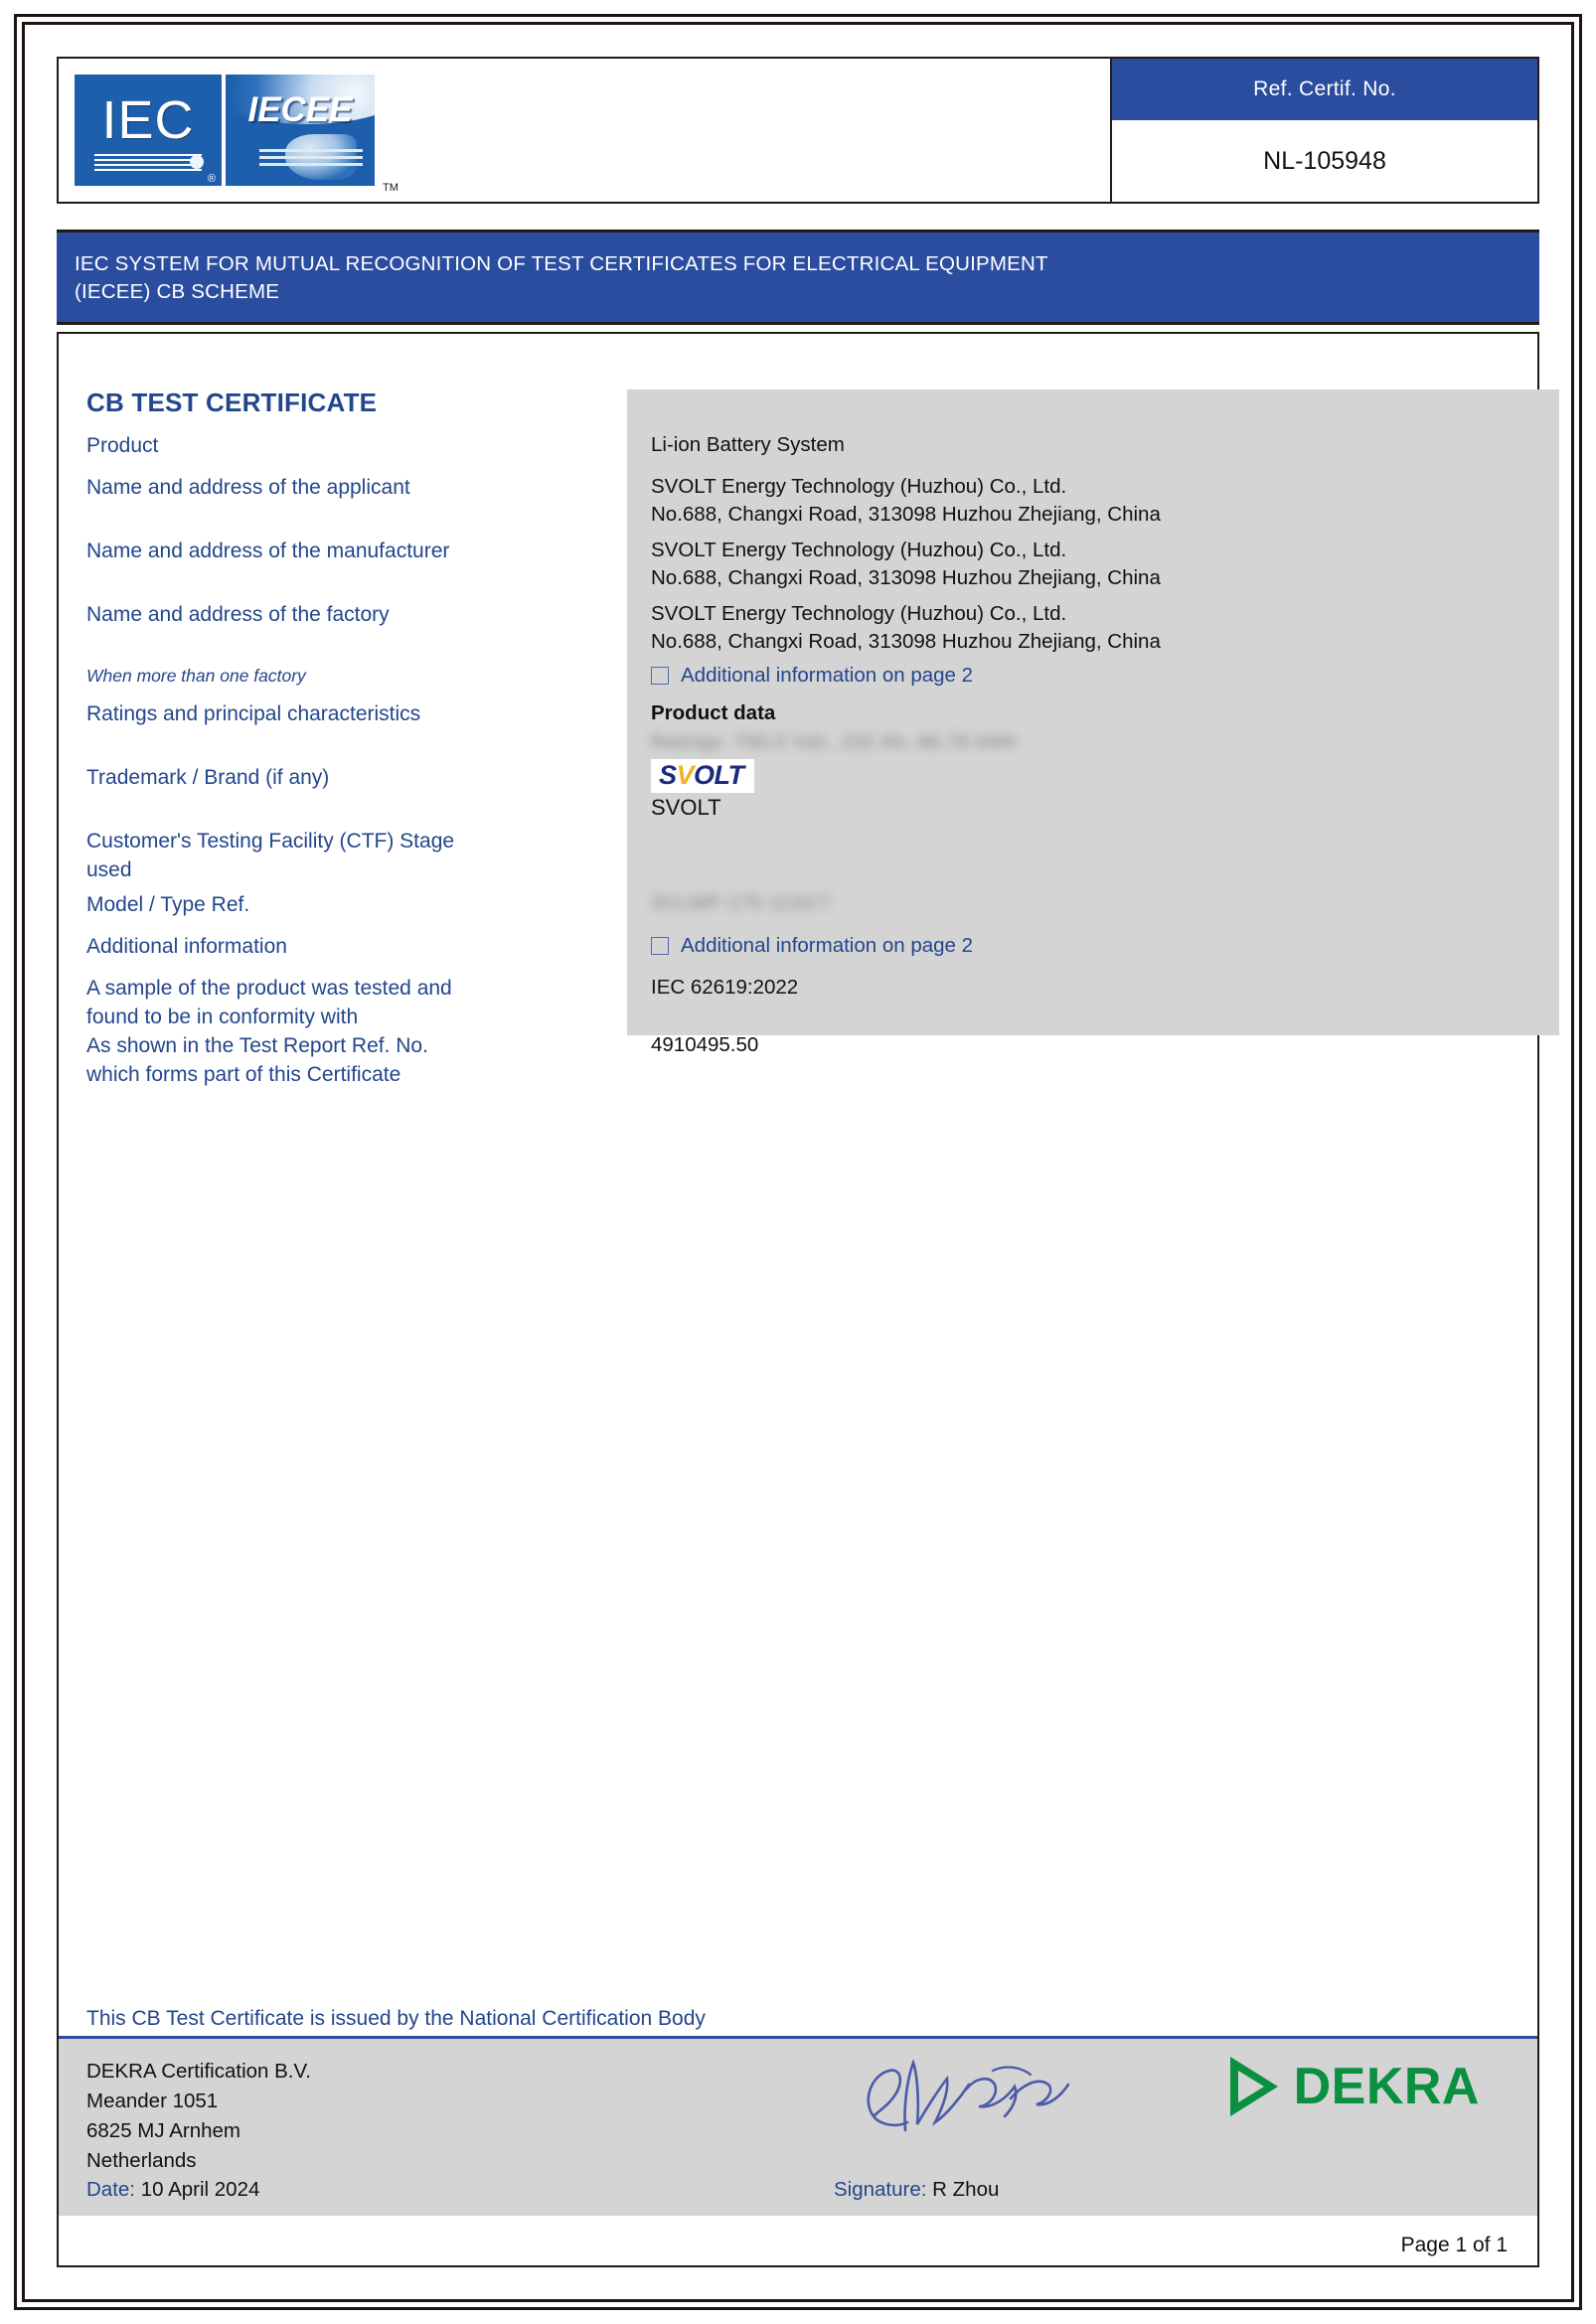 Image resolution: width=1596 pixels, height=2324 pixels. I want to click on label-ctf-stage-line2: used, so click(109, 869).